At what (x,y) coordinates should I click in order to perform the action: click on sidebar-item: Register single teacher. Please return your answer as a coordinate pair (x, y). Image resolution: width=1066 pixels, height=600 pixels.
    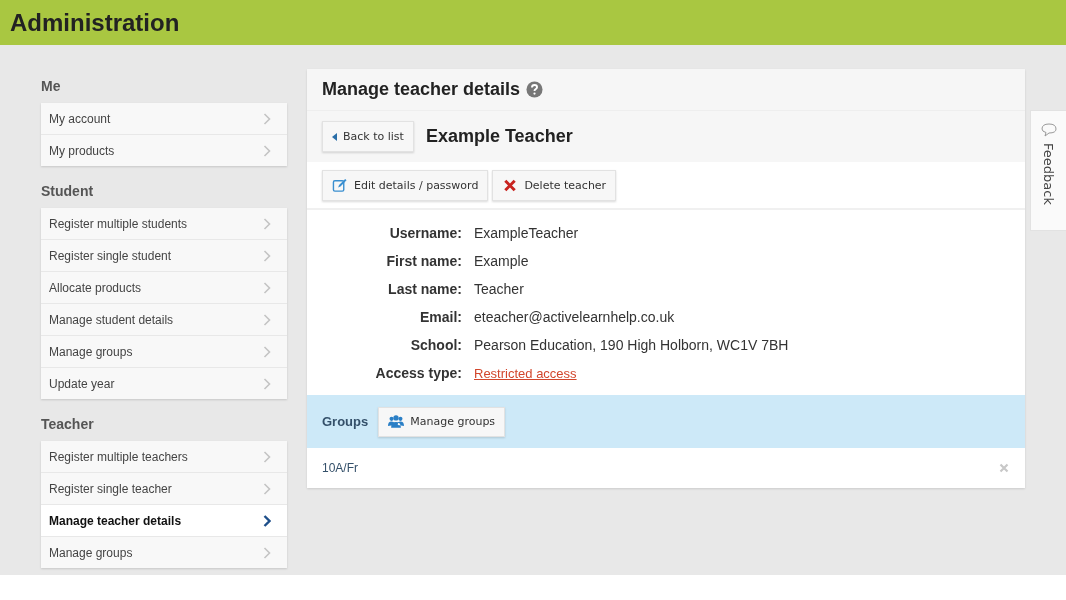
    Looking at the image, I should click on (164, 488).